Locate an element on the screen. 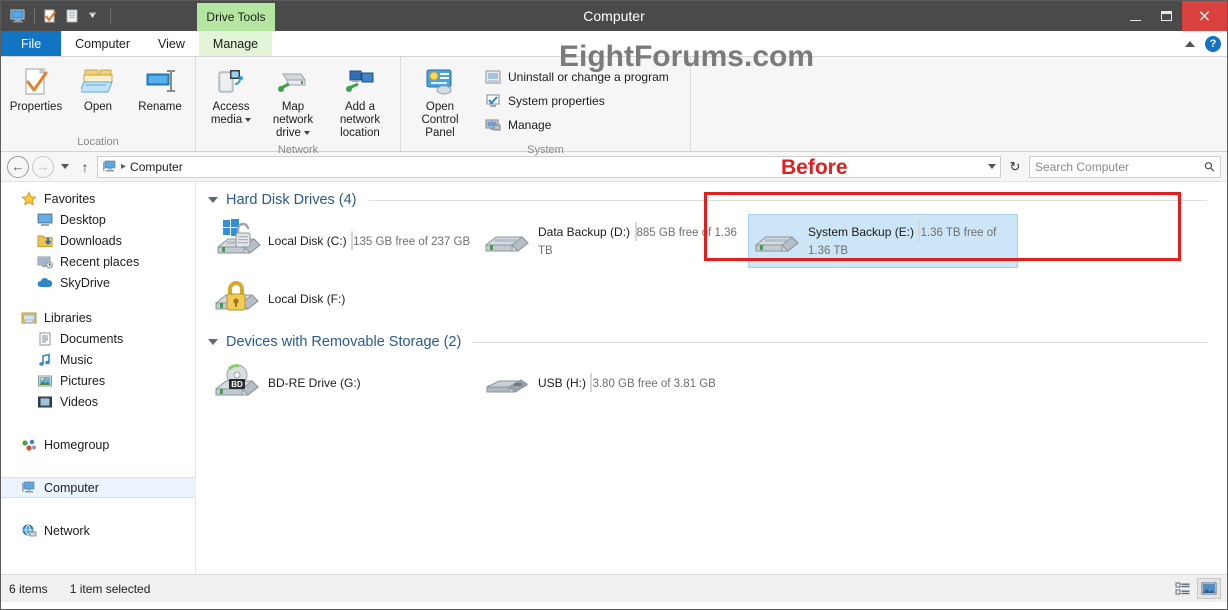 The width and height of the screenshot is (1228, 610). details-view-button is located at coordinates (1183, 588).